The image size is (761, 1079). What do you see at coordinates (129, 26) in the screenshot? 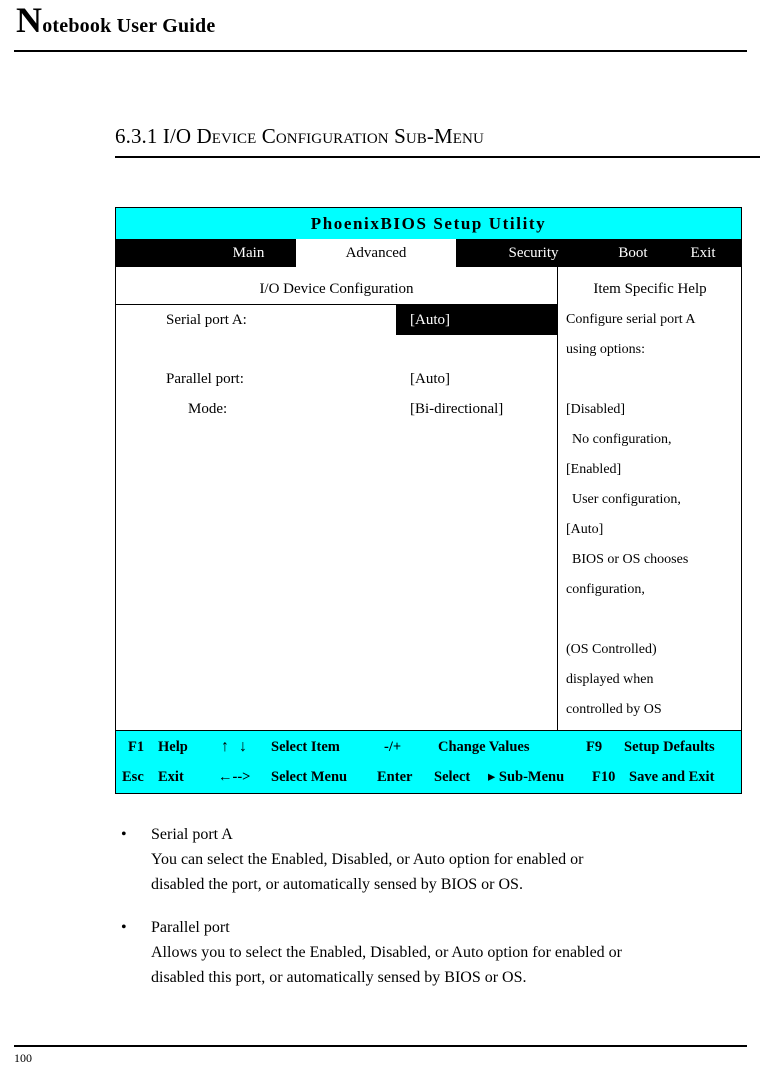
I see `document-title-rest: otebook User Guide` at bounding box center [129, 26].